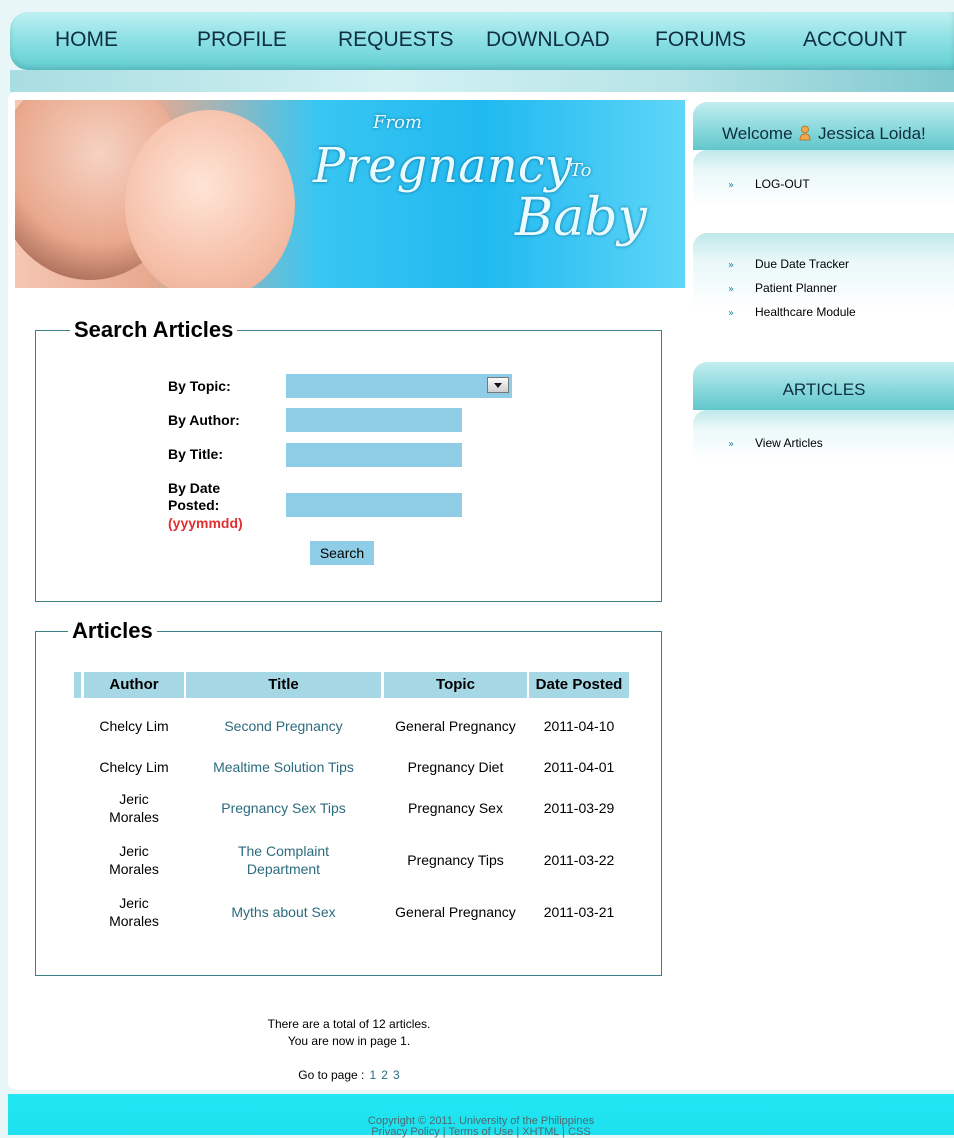  What do you see at coordinates (199, 386) in the screenshot?
I see `by-topic-label: By Topic:` at bounding box center [199, 386].